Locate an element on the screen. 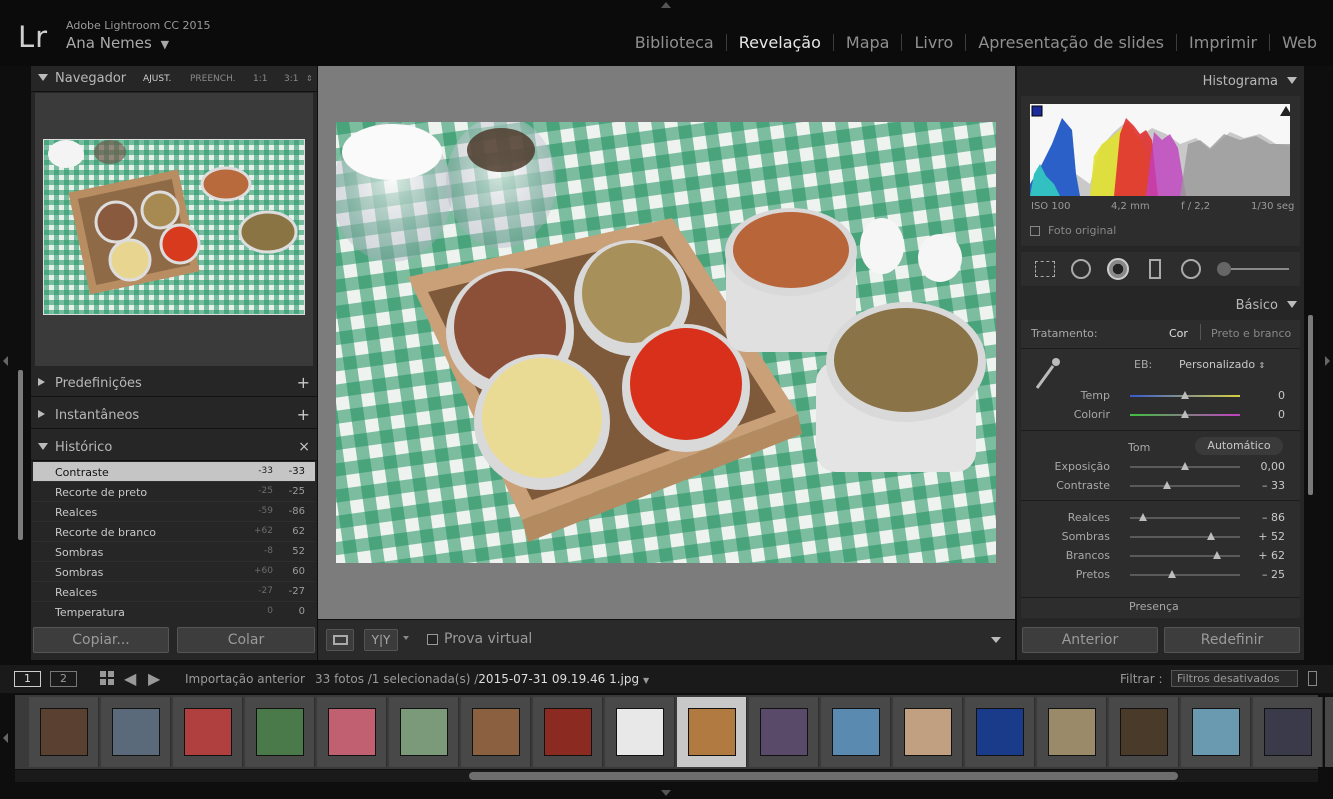  zoom-fit-option: AJUST. is located at coordinates (157, 79).